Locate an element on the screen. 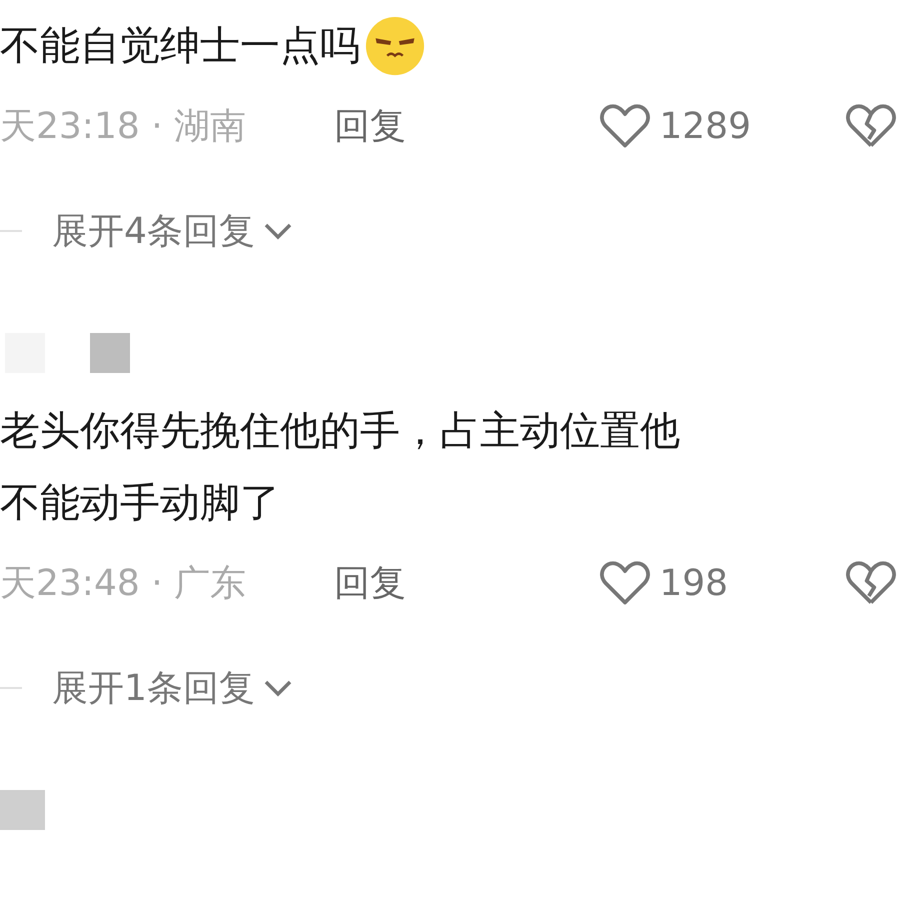  comment-time: 天23:48 · 广东 is located at coordinates (124, 584).